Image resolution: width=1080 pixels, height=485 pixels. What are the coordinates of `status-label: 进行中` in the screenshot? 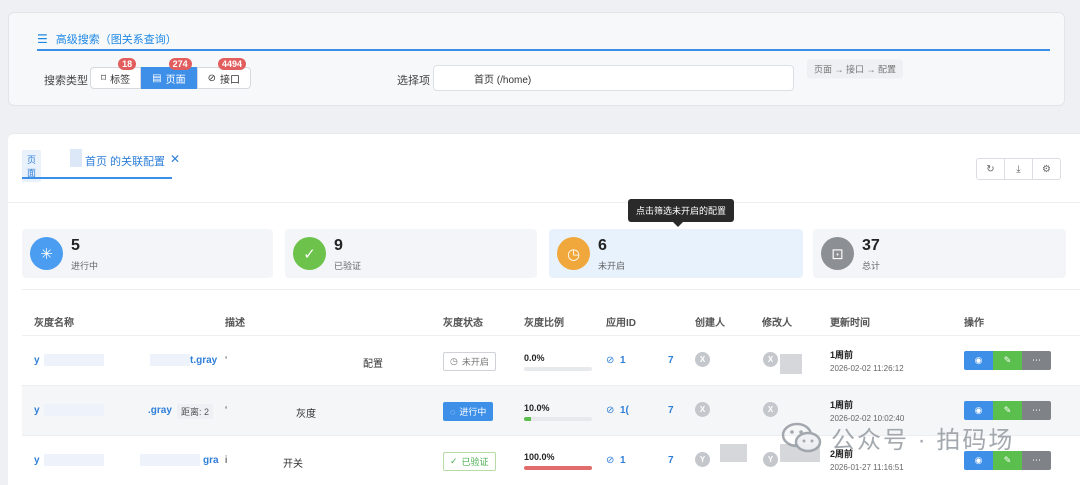 It's located at (473, 412).